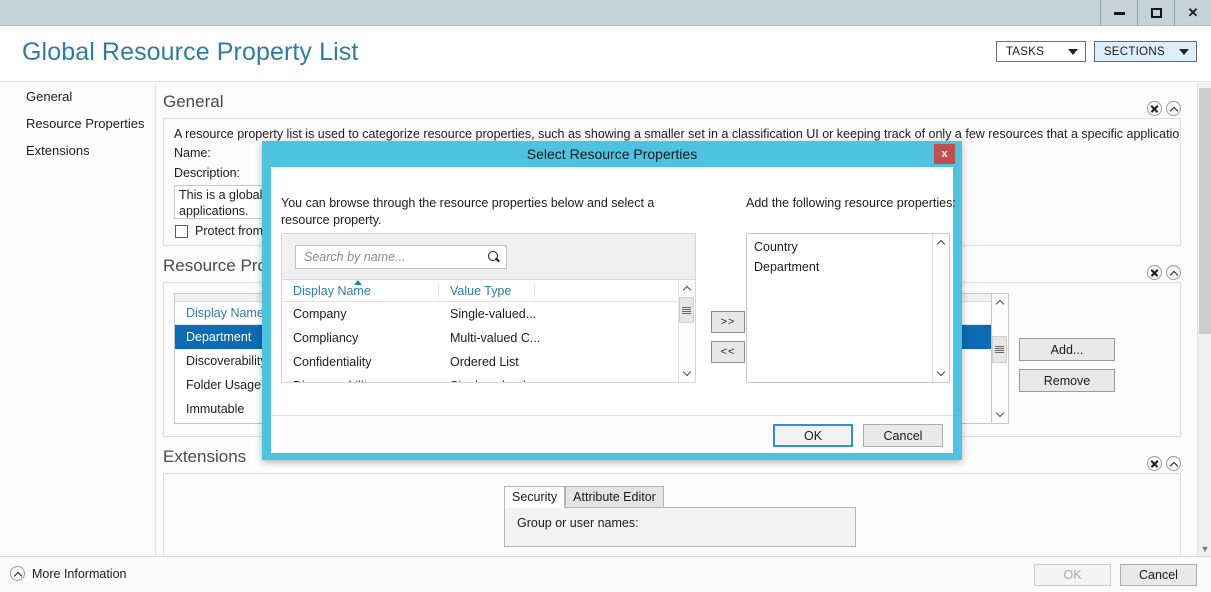 The width and height of the screenshot is (1211, 592). I want to click on selected-list-scrollbar, so click(940, 308).